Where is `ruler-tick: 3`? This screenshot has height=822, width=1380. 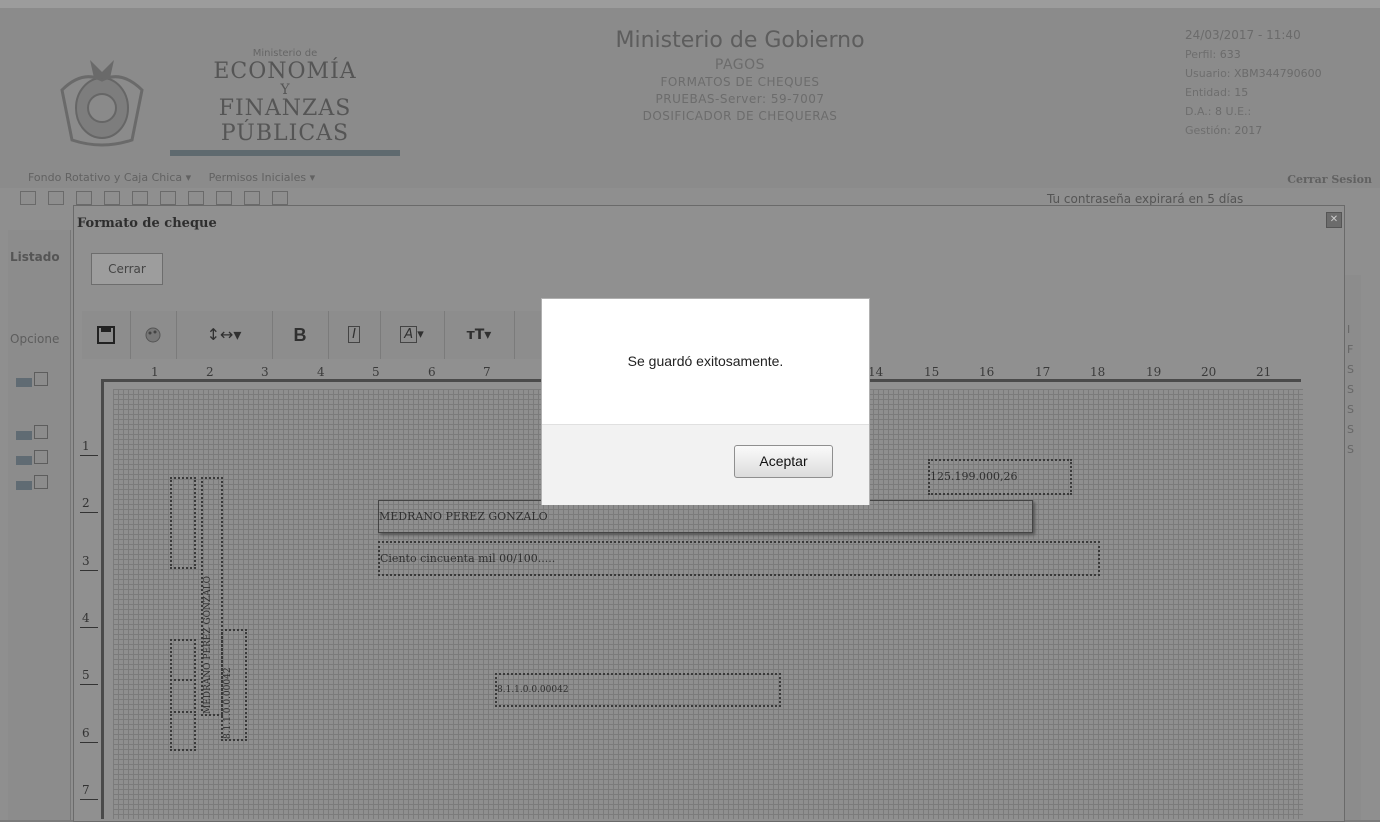
ruler-tick: 3 is located at coordinates (265, 372).